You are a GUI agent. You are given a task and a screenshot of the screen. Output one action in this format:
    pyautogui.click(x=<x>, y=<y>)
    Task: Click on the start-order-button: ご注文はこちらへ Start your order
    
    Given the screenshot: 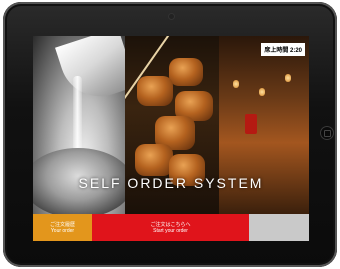 What is the action you would take?
    pyautogui.click(x=170, y=227)
    